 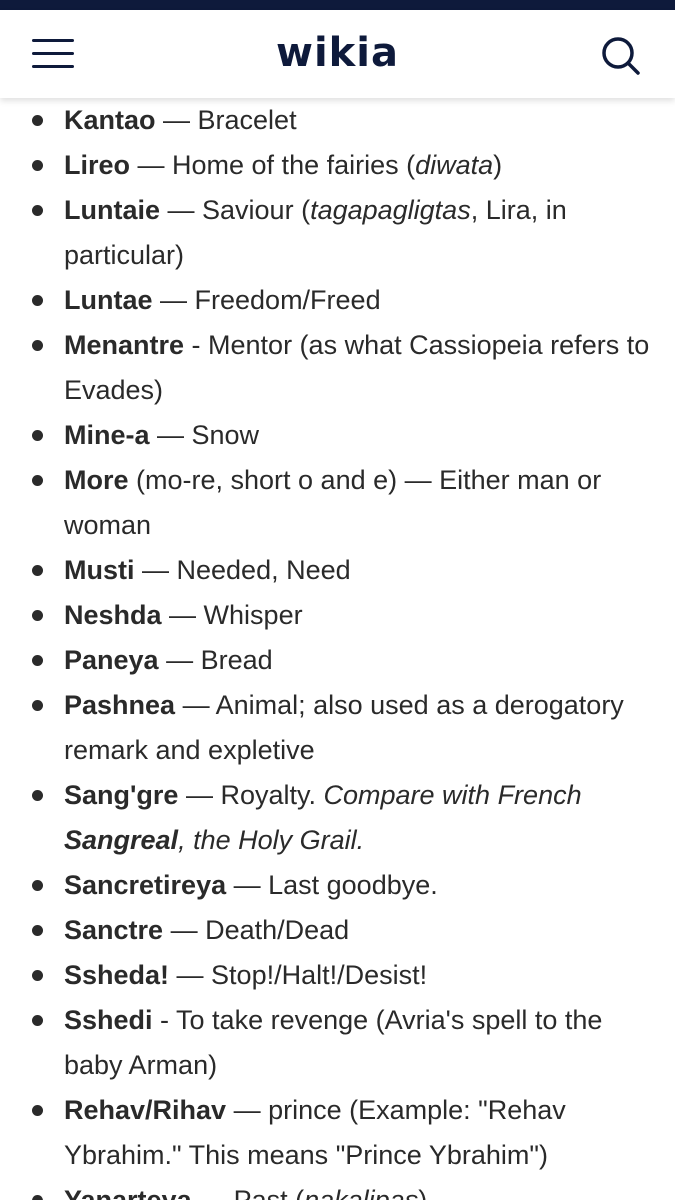 I want to click on term-word: Sancretireya, so click(x=145, y=885).